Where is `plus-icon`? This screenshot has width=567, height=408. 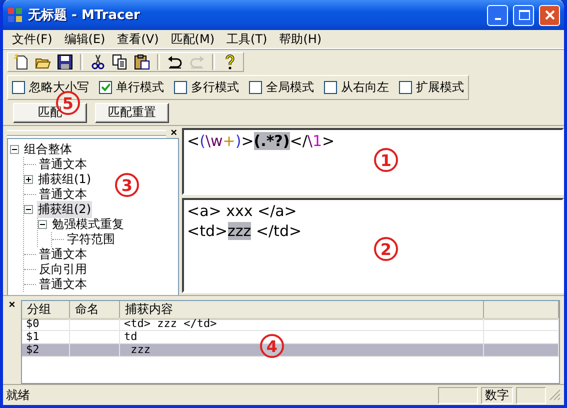
plus-icon is located at coordinates (28, 179).